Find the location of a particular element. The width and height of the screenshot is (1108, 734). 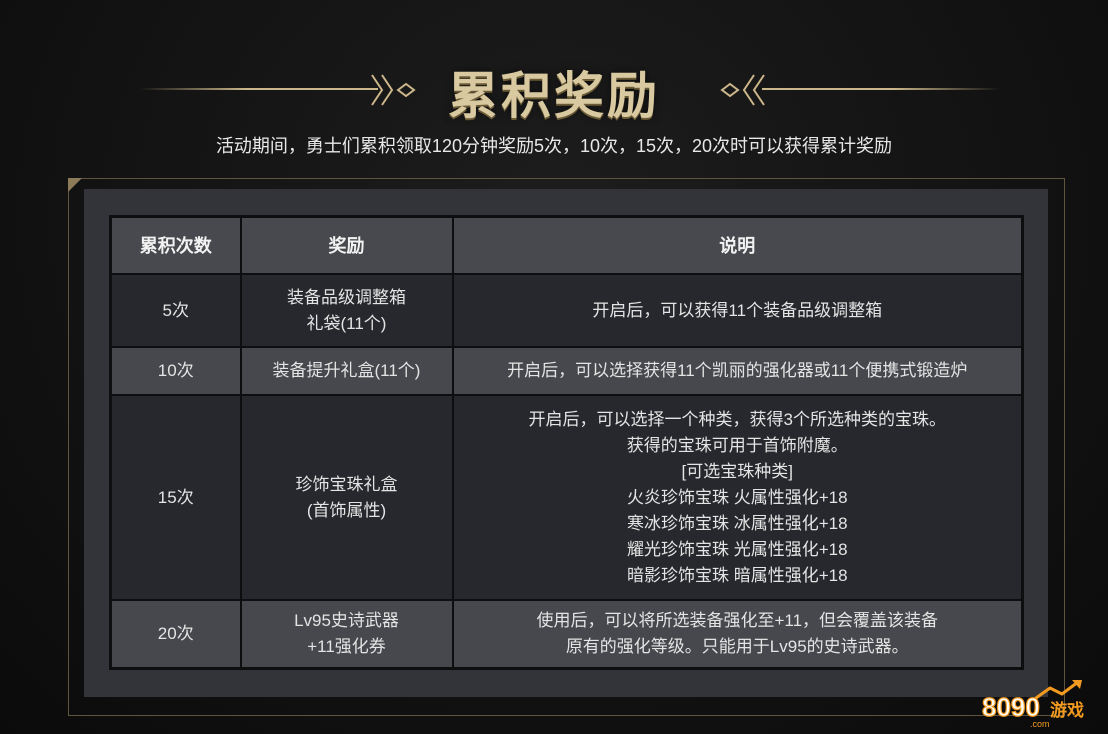

description-line: 开启后，可以获得11个装备品级调整箱 is located at coordinates (737, 310).